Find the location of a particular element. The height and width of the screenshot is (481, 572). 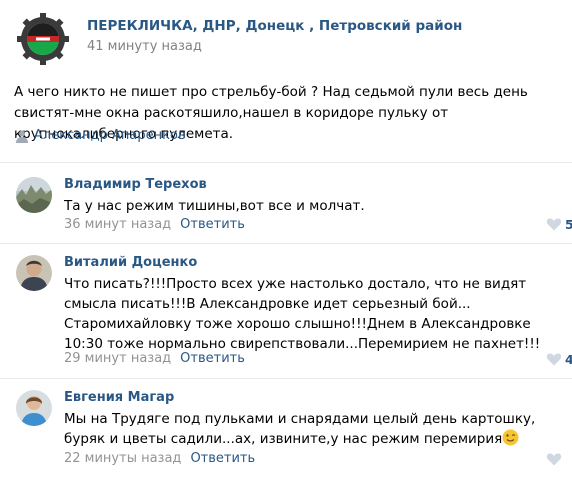

like-count: 4 is located at coordinates (568, 359).